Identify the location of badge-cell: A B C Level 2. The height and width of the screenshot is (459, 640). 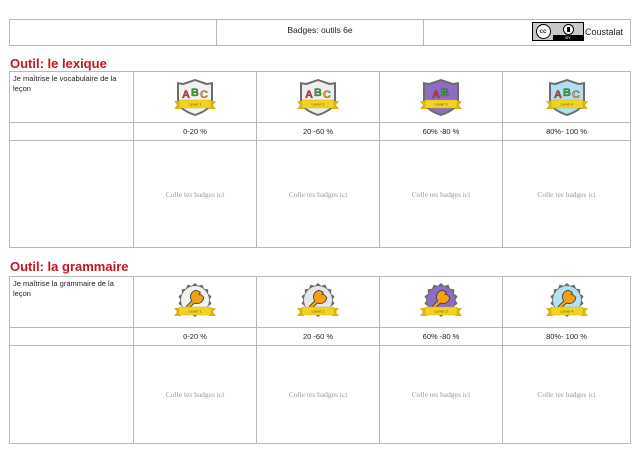
(318, 97).